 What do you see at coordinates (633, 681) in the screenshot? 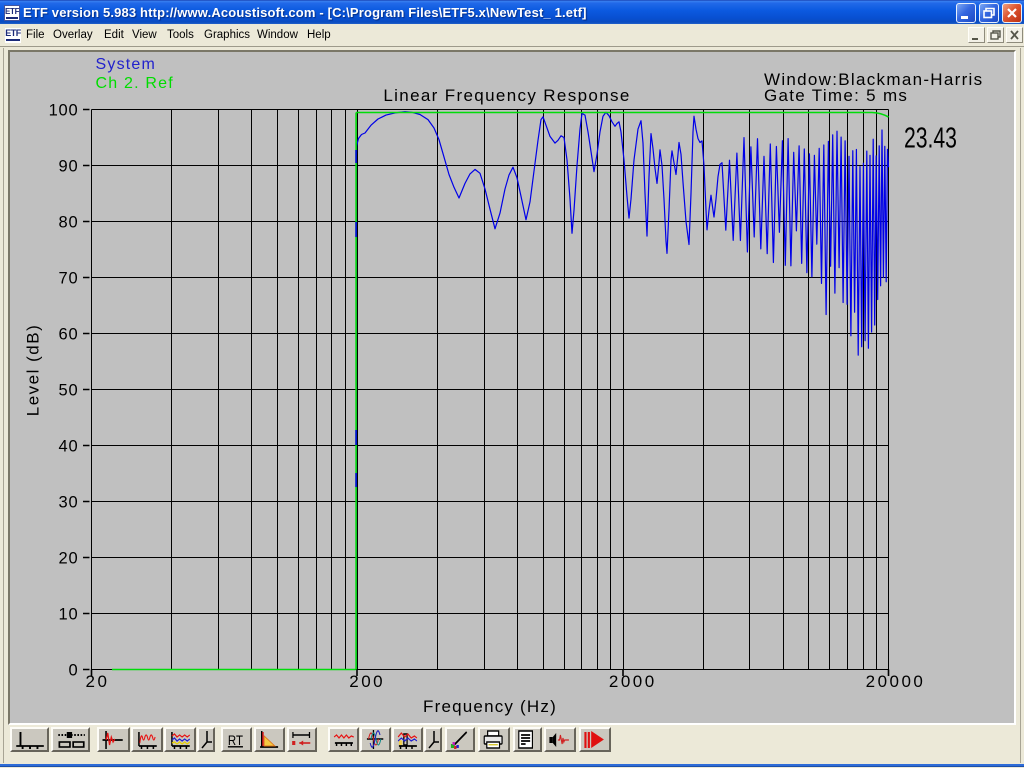
I see `svg-text: 2000` at bounding box center [633, 681].